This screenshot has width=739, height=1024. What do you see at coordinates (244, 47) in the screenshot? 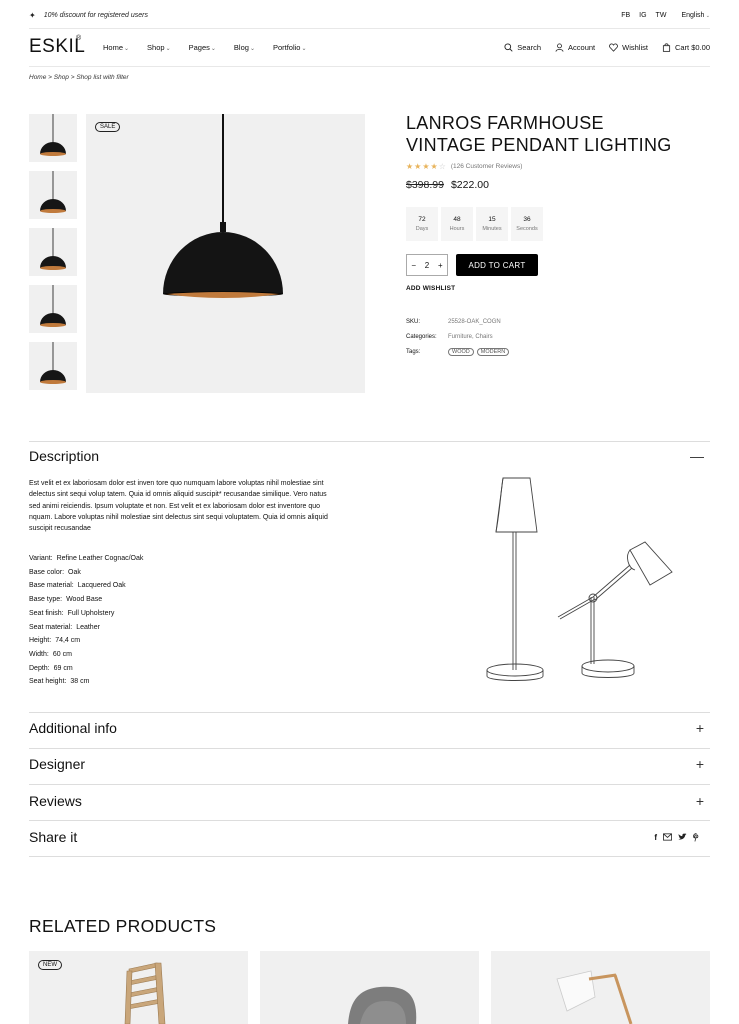
I see `nav-item-blog: Blog⌄` at bounding box center [244, 47].